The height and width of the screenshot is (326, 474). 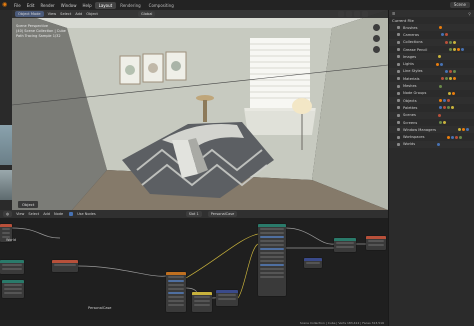 What do you see at coordinates (431, 42) in the screenshot?
I see `outliner-item: Collections` at bounding box center [431, 42].